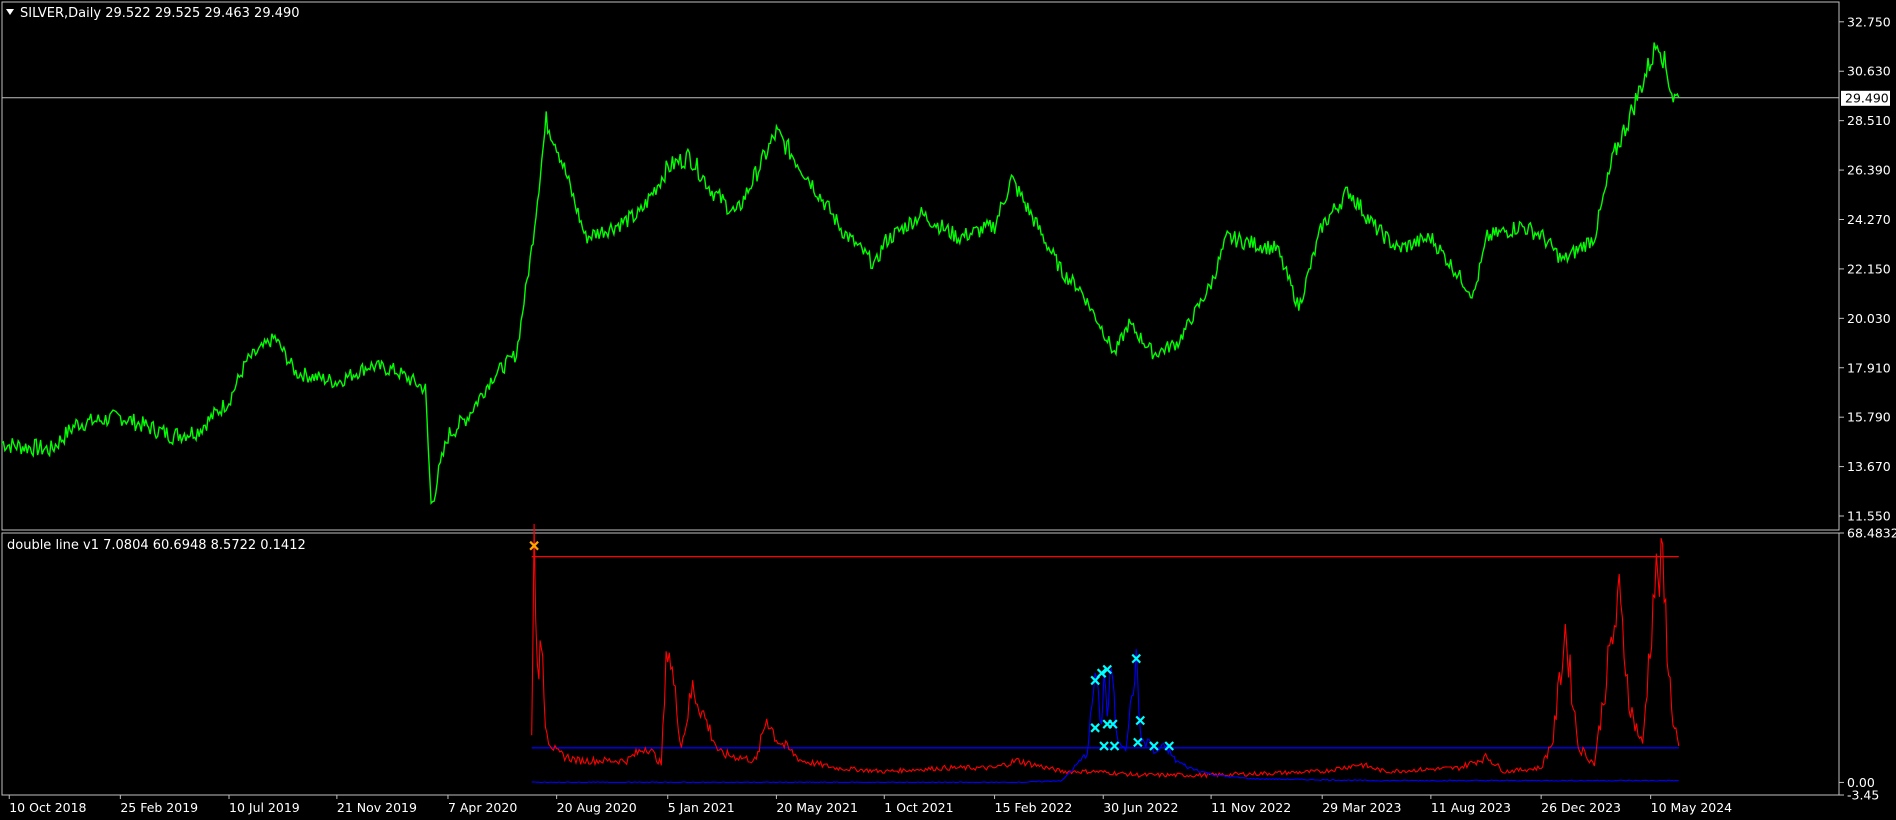  Describe the element at coordinates (817, 807) in the screenshot. I see `time-axis-tick: 20 May 2021` at that location.